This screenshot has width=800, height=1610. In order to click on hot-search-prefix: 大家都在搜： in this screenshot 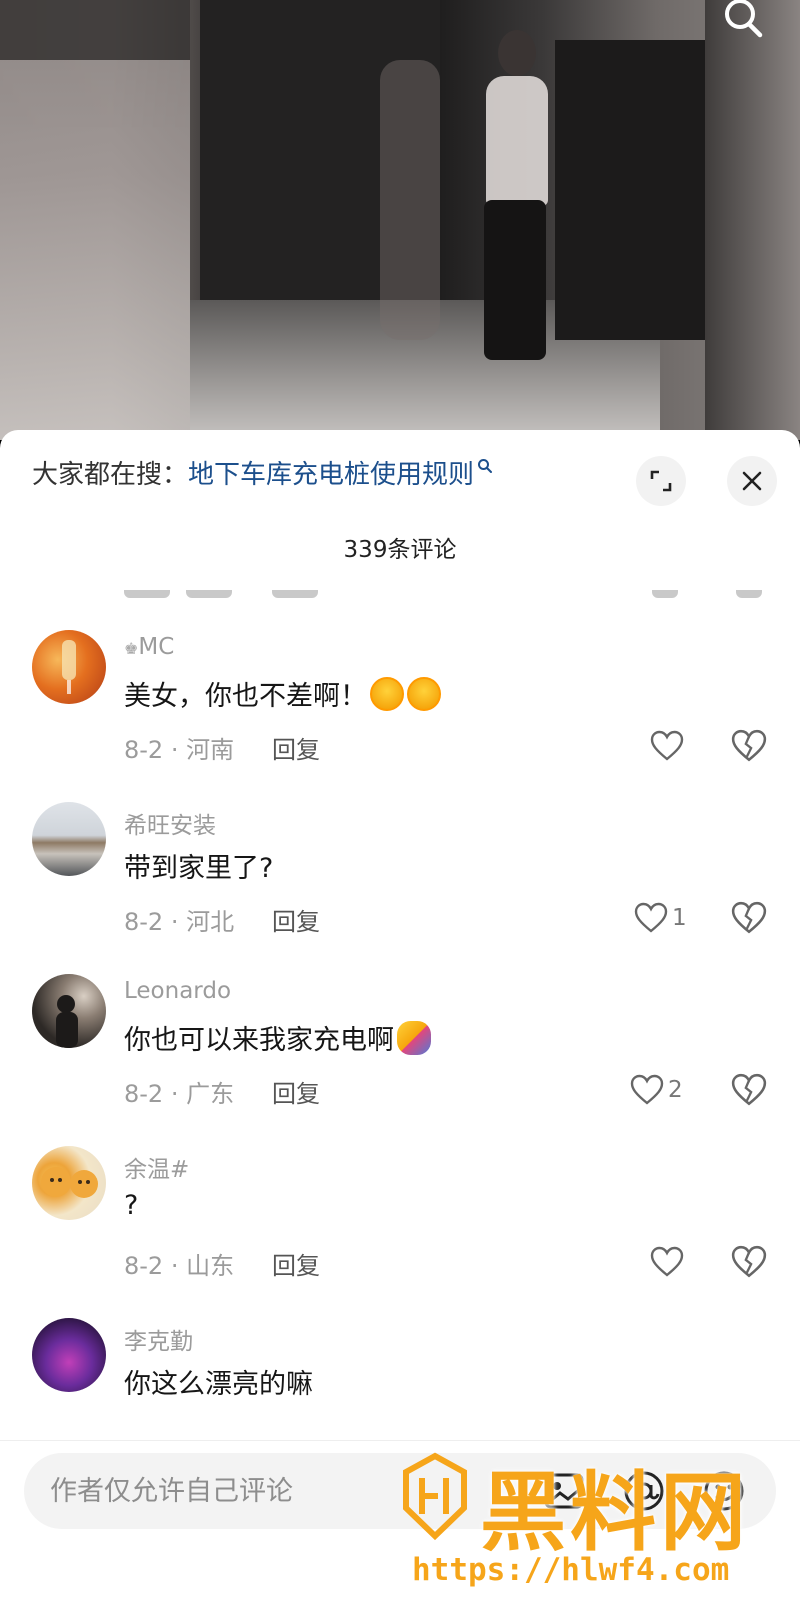, I will do `click(110, 474)`.